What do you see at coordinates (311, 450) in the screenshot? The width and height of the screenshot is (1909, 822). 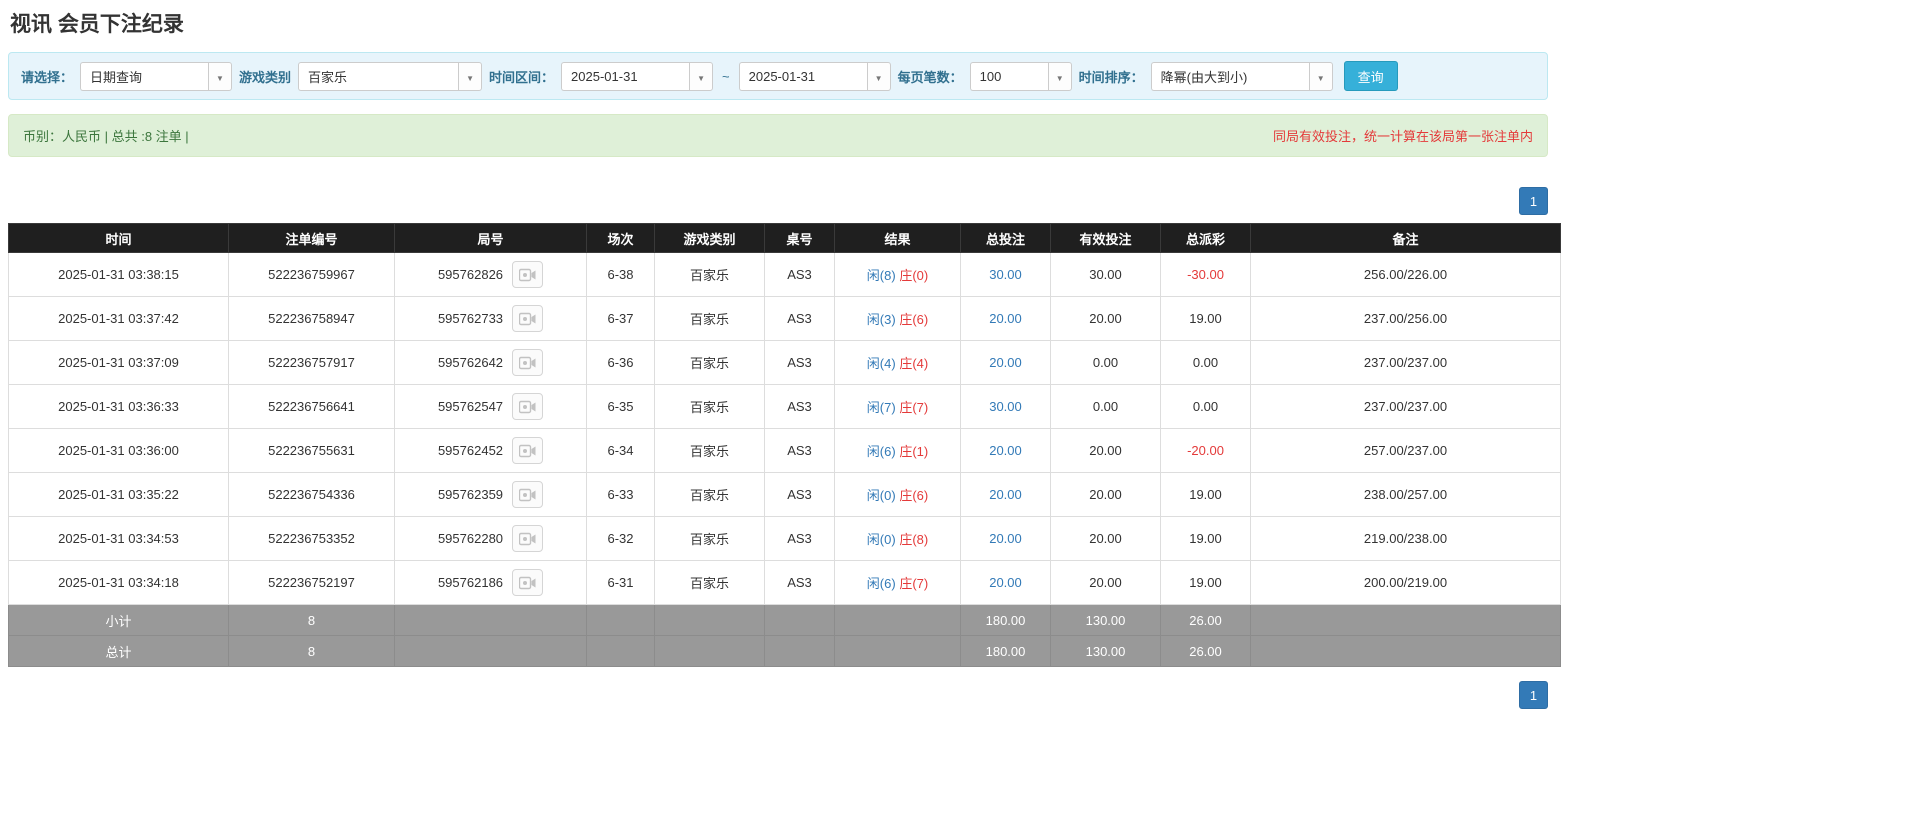 I see `cell-bet-id: 522236755631` at bounding box center [311, 450].